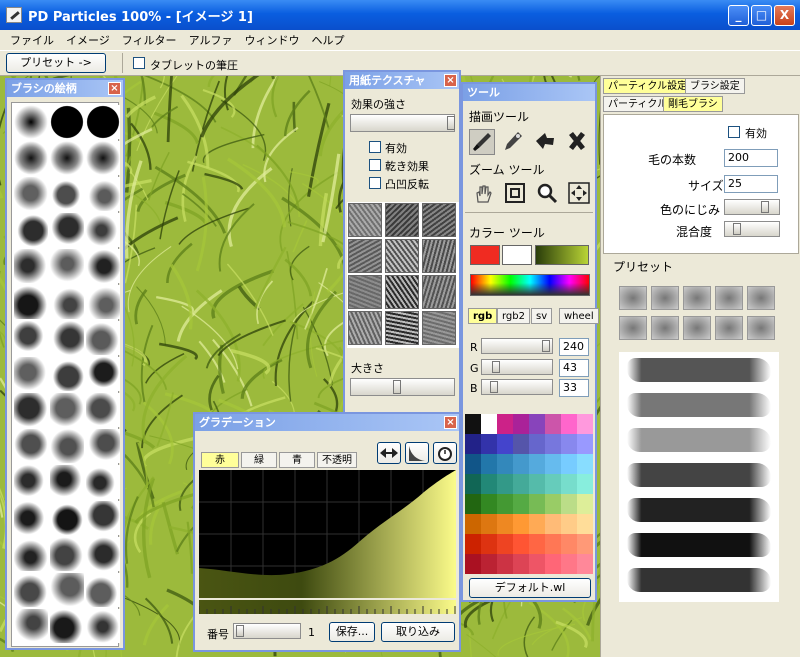  What do you see at coordinates (483, 316) in the screenshot?
I see `tab-rgb: rgb` at bounding box center [483, 316].